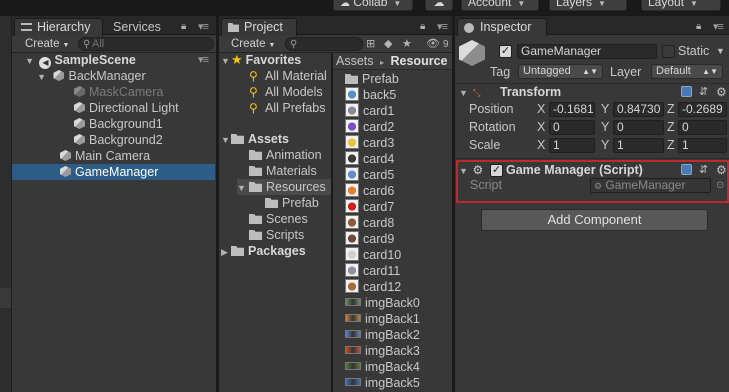  I want to click on tree-fav-all-prefabs: ⚲ All Prefabs, so click(290, 108).